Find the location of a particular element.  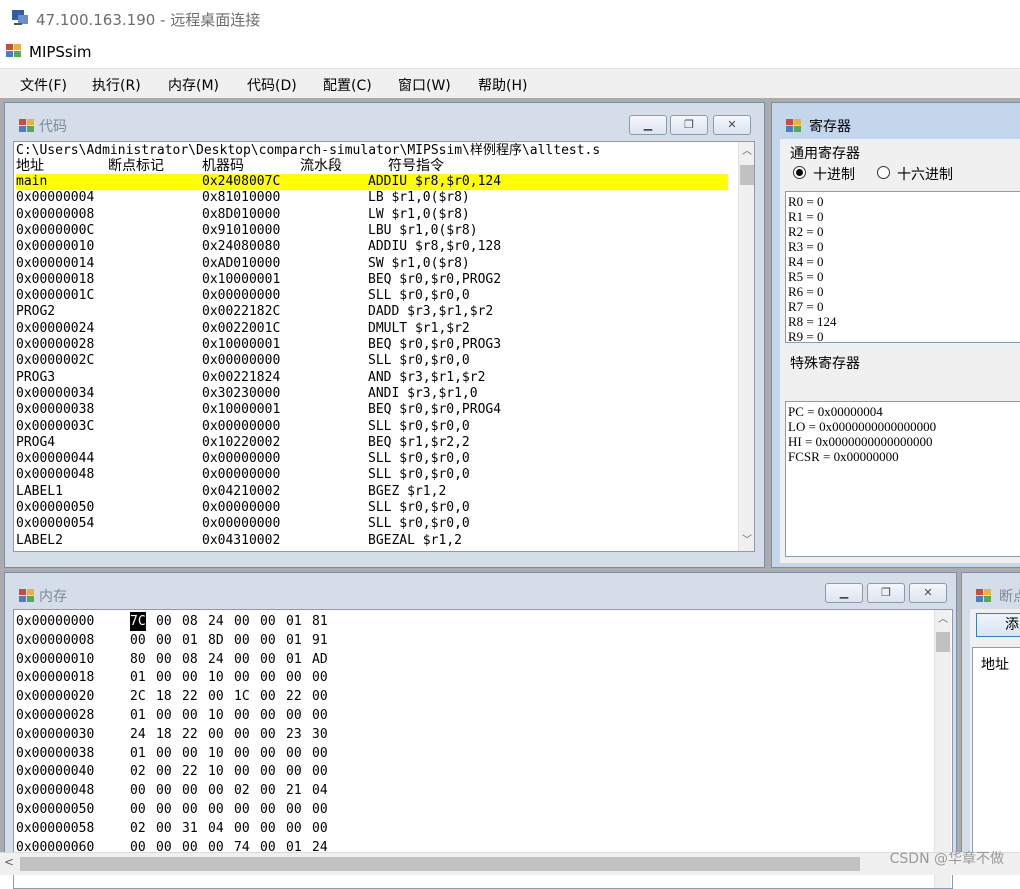

code-row: 0x00000038 0x10000001 BEQ $r0,$r0,PROG4 is located at coordinates (372, 410).